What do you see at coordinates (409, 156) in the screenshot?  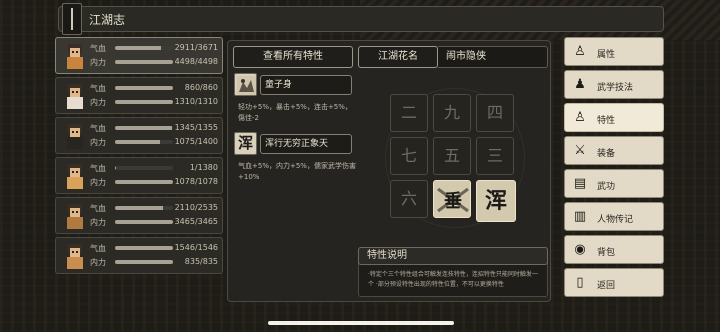 I see `trait-slot: 七` at bounding box center [409, 156].